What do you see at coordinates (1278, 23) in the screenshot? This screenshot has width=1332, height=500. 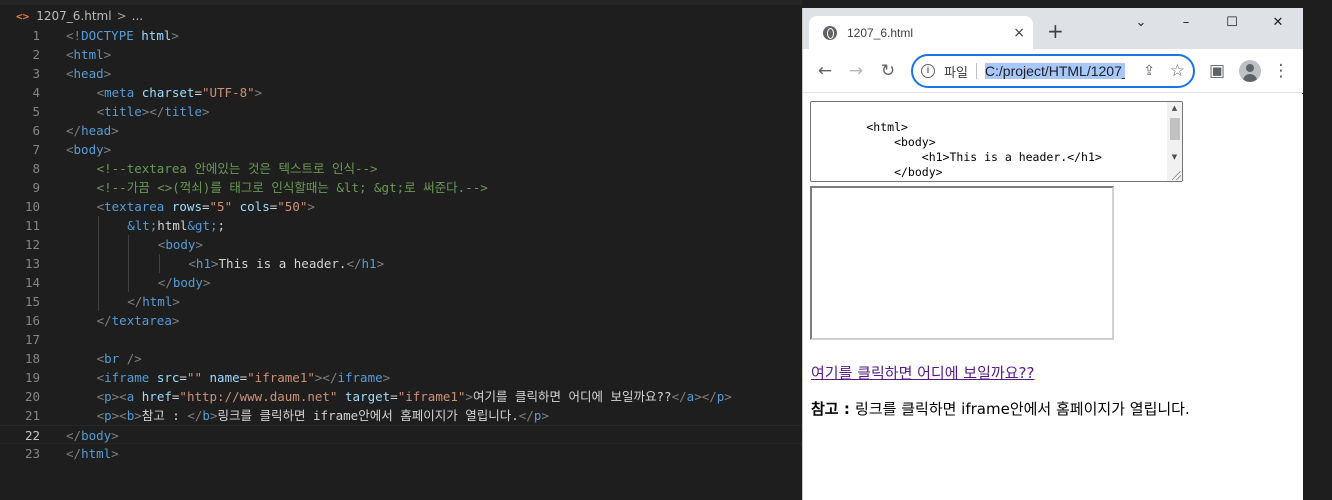 I see `close-window-button: ✕` at bounding box center [1278, 23].